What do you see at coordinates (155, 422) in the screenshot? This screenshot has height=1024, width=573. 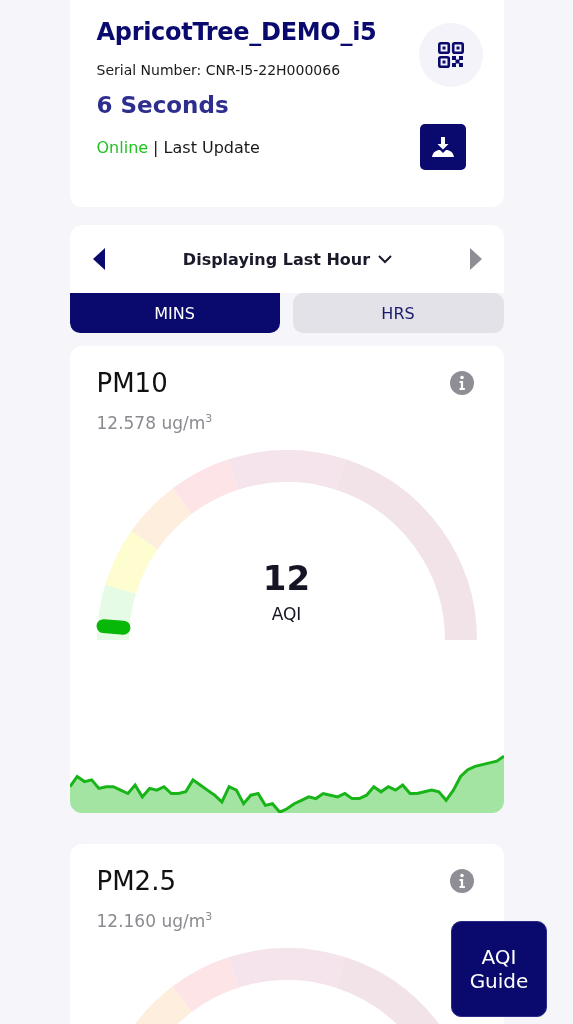 I see `sensor-reading: 12.578 ug/m$^{3}$` at bounding box center [155, 422].